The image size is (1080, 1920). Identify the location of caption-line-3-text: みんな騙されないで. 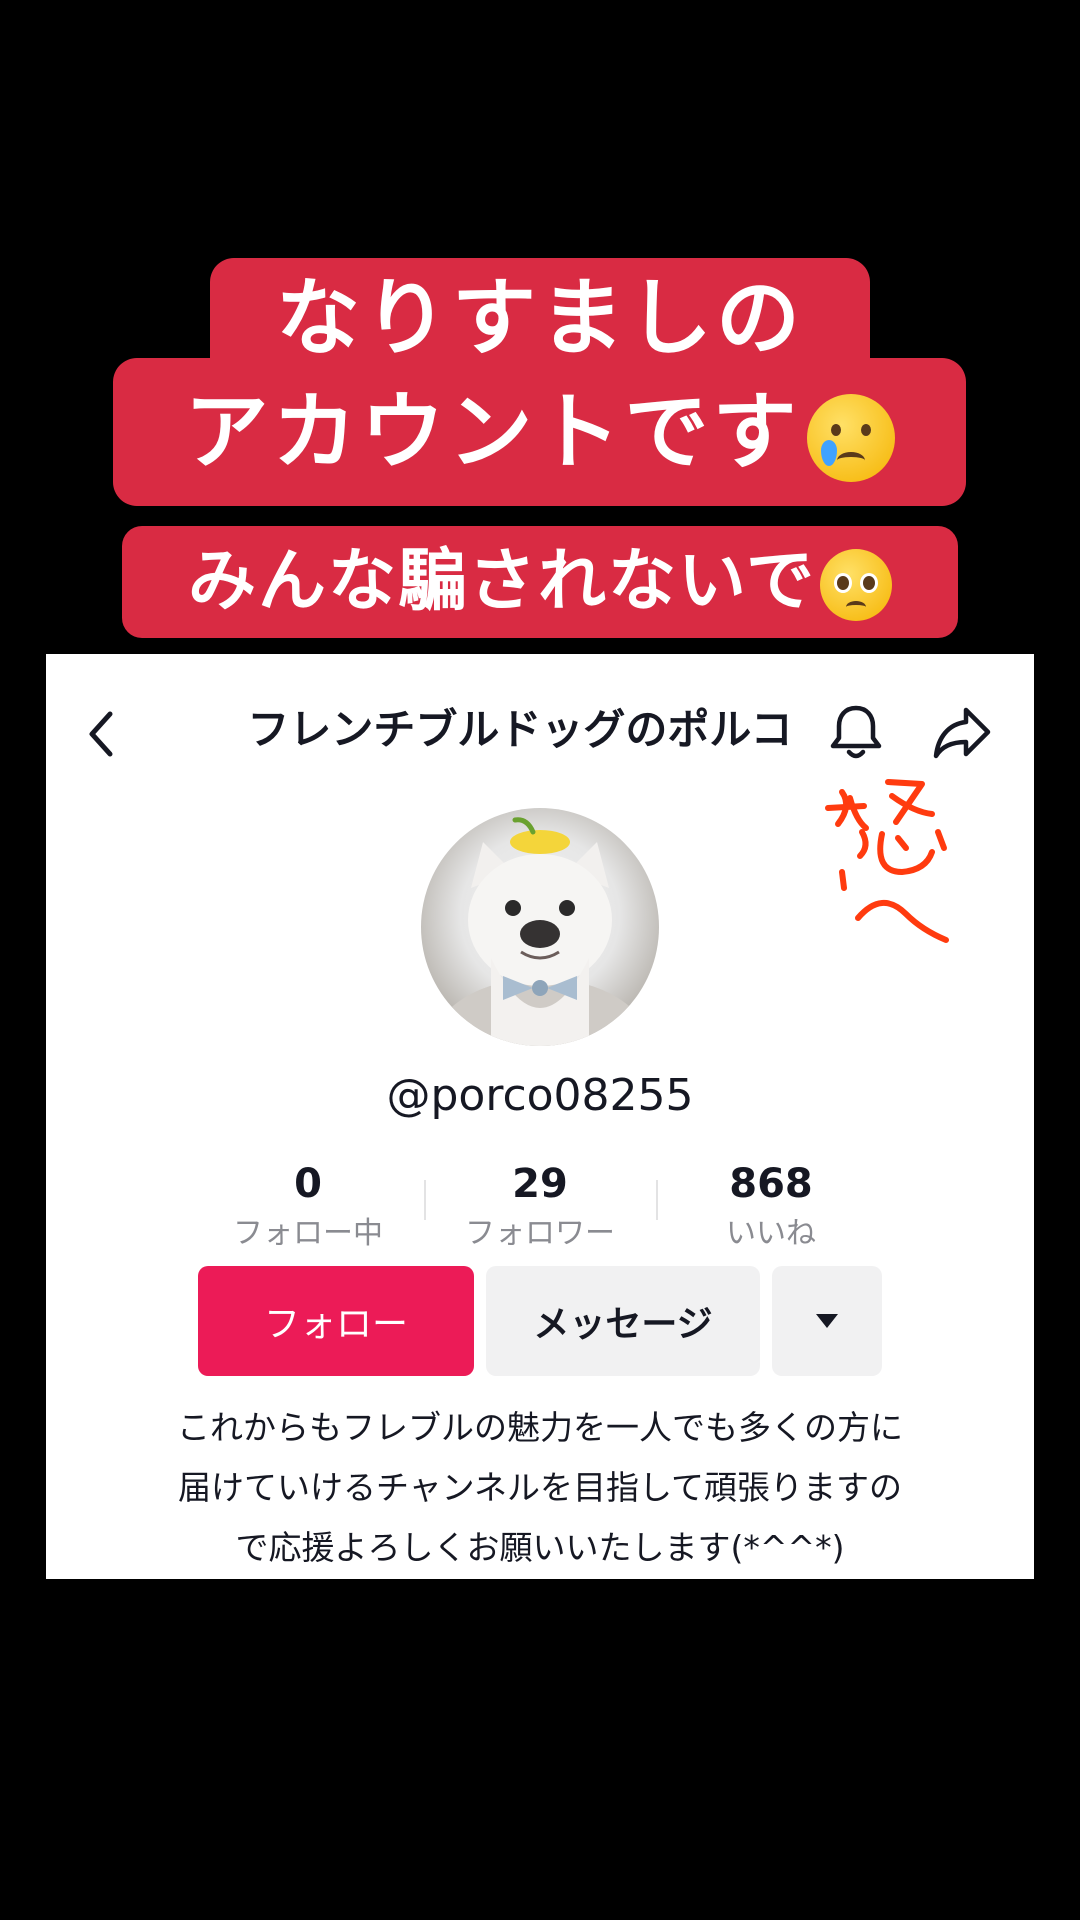
(502, 581).